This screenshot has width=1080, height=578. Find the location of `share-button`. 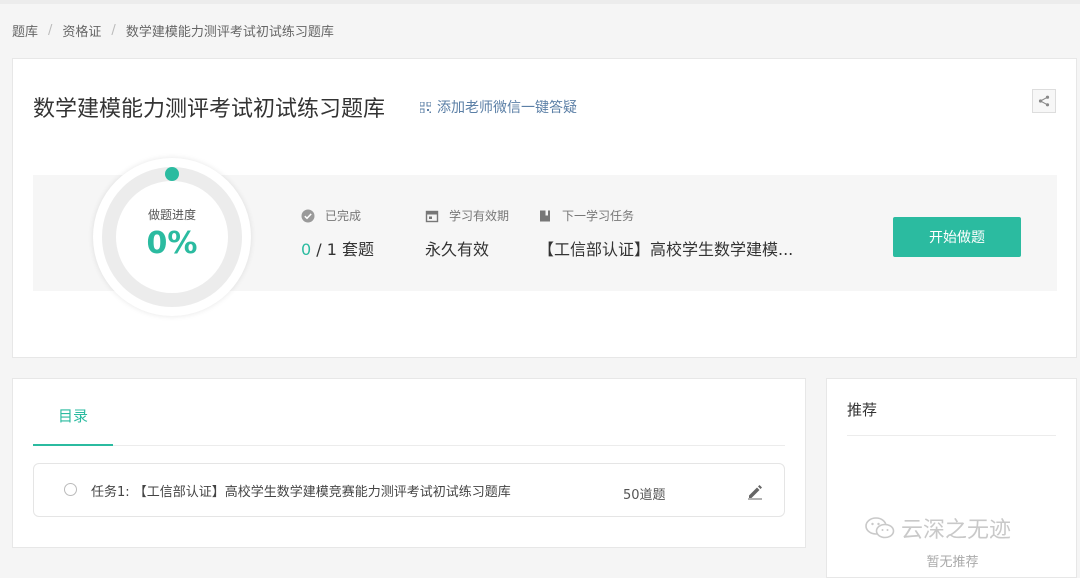

share-button is located at coordinates (1044, 101).